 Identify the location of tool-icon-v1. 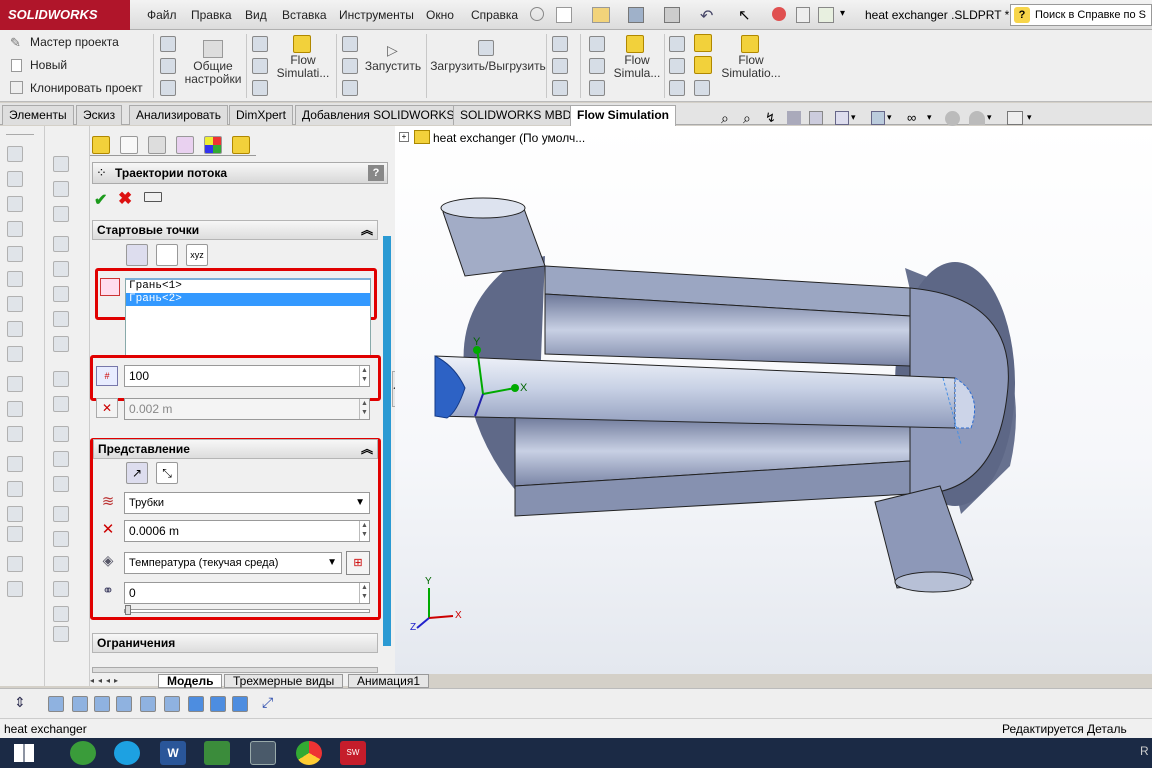
(15, 154).